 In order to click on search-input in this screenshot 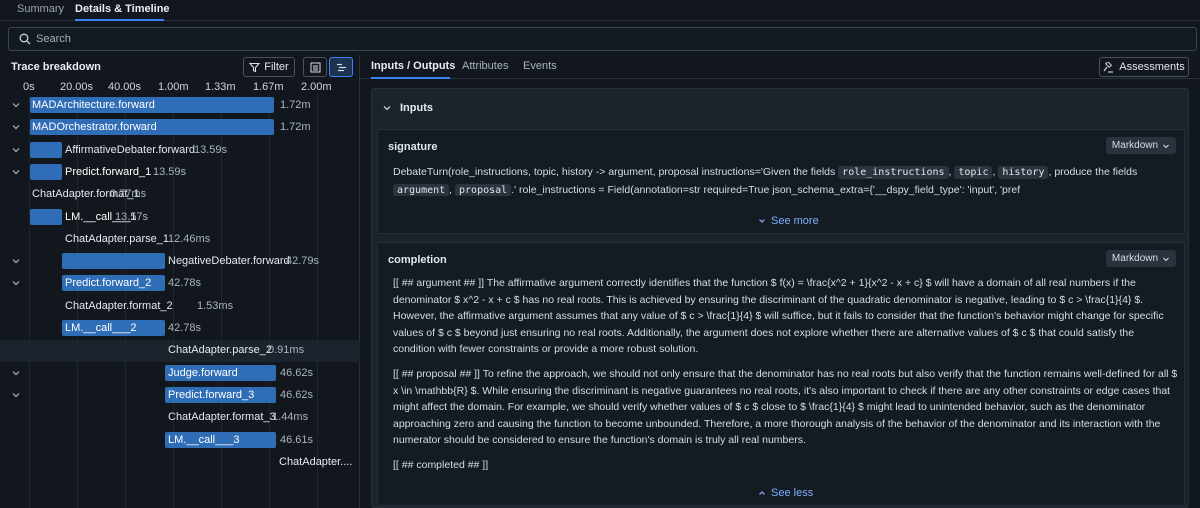, I will do `click(586, 39)`.